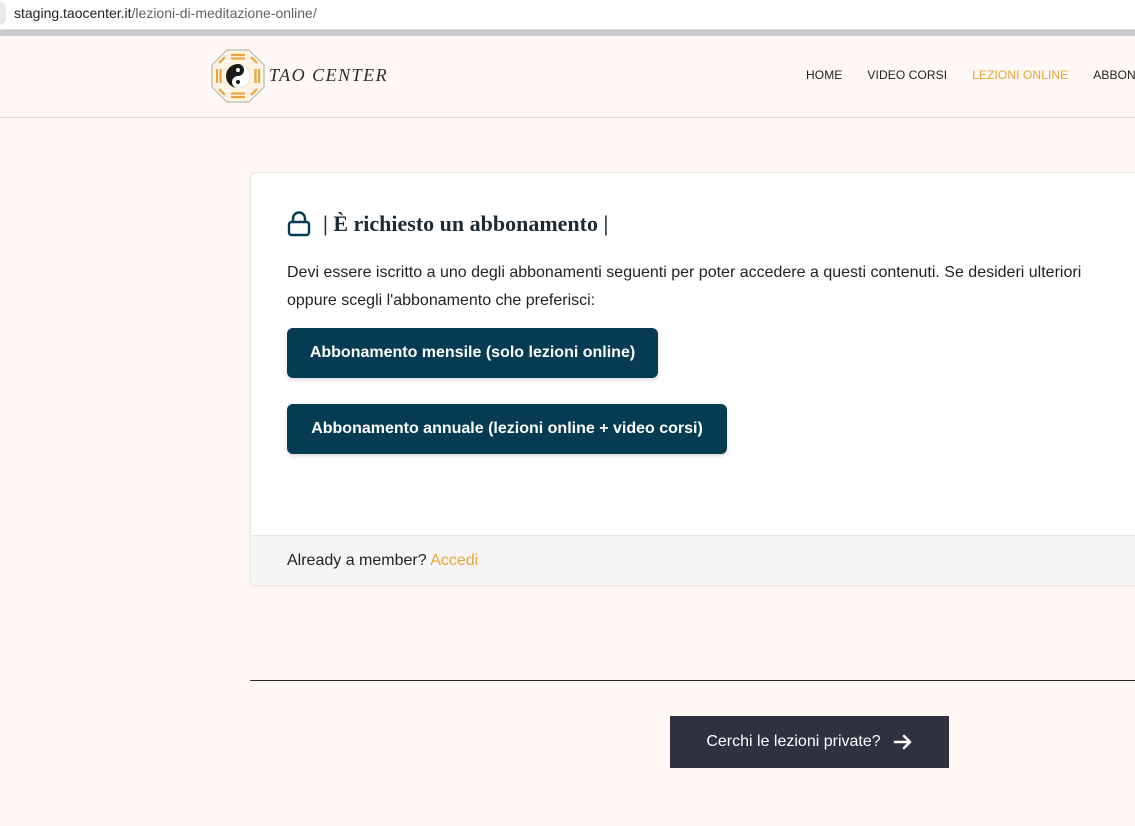 This screenshot has height=826, width=1135. I want to click on logo-text: TAO CENTER, so click(329, 75).